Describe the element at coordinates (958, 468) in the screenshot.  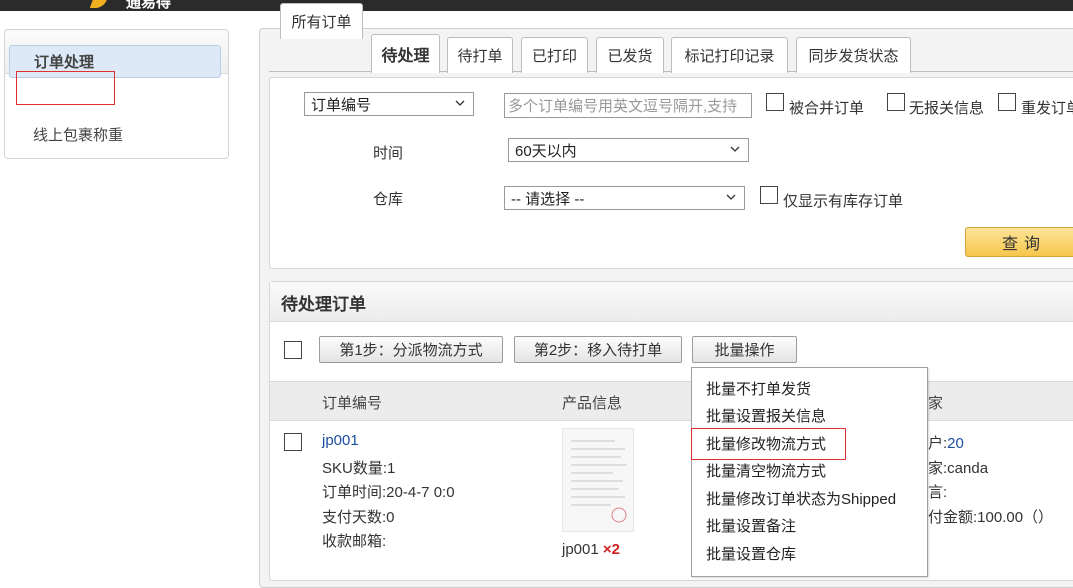
I see `seller-info: 家:canda` at that location.